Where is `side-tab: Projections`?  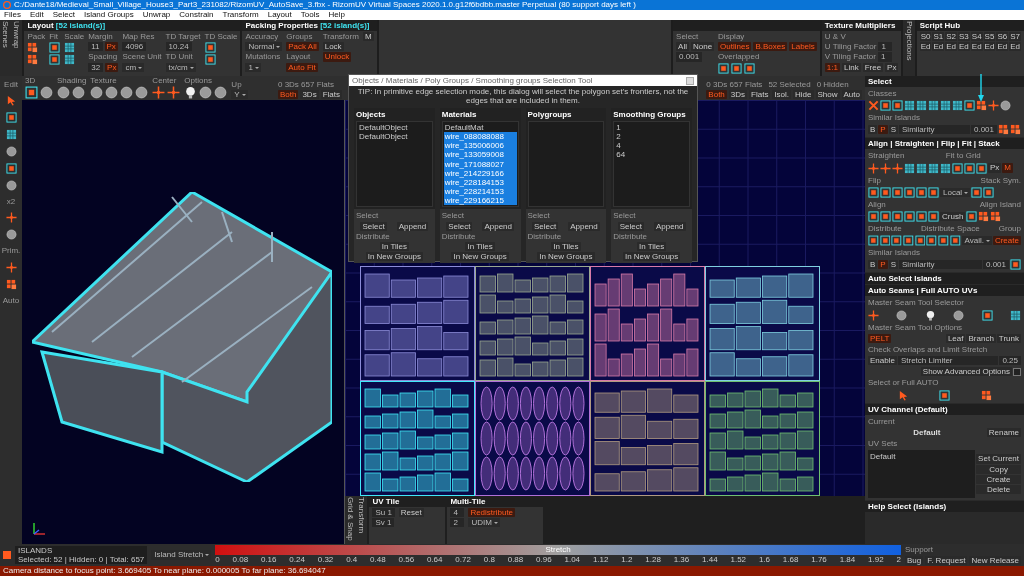 side-tab: Projections is located at coordinates (909, 48).